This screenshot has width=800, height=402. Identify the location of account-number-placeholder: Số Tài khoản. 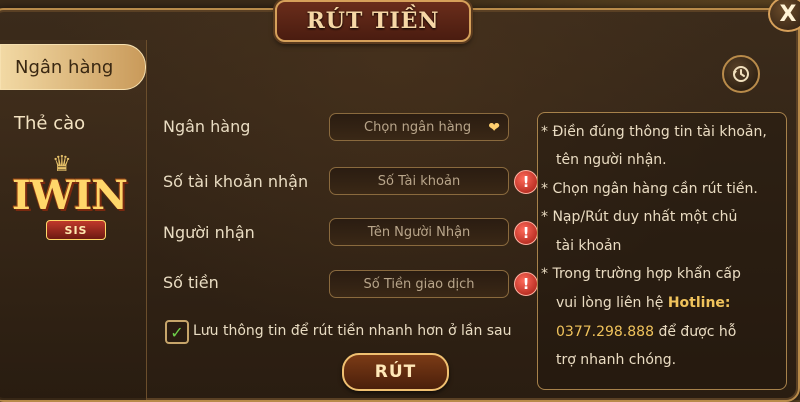
(419, 181).